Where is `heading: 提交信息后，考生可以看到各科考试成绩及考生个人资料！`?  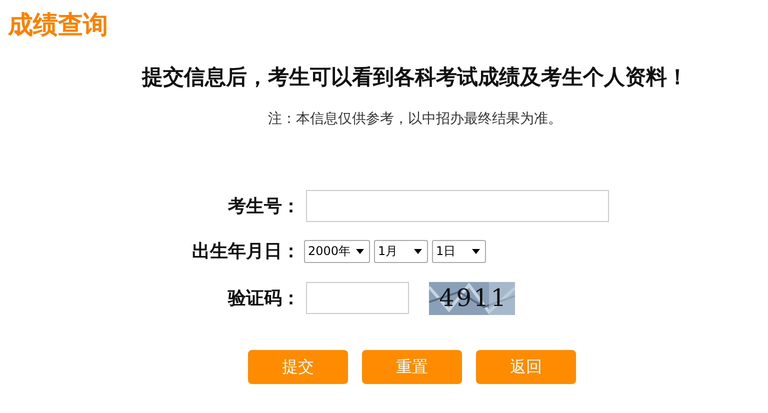
heading: 提交信息后，考生可以看到各科考试成绩及考生个人资料！ is located at coordinates (414, 77).